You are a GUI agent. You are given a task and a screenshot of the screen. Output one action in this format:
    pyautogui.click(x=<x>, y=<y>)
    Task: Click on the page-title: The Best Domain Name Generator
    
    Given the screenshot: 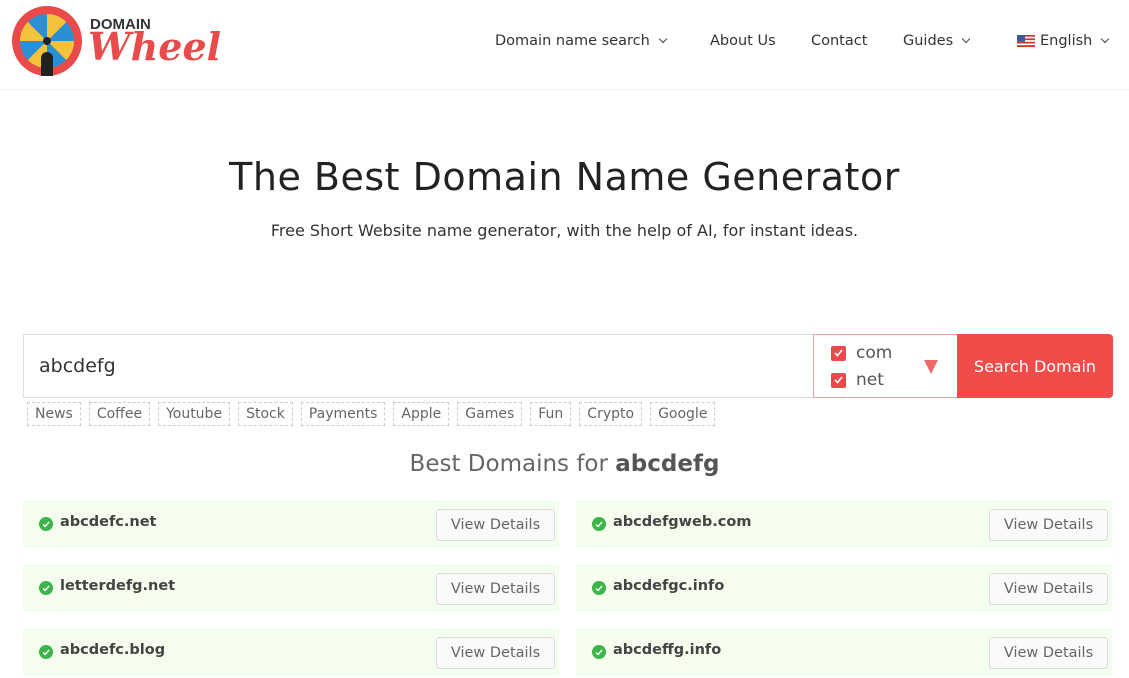 What is the action you would take?
    pyautogui.click(x=564, y=177)
    